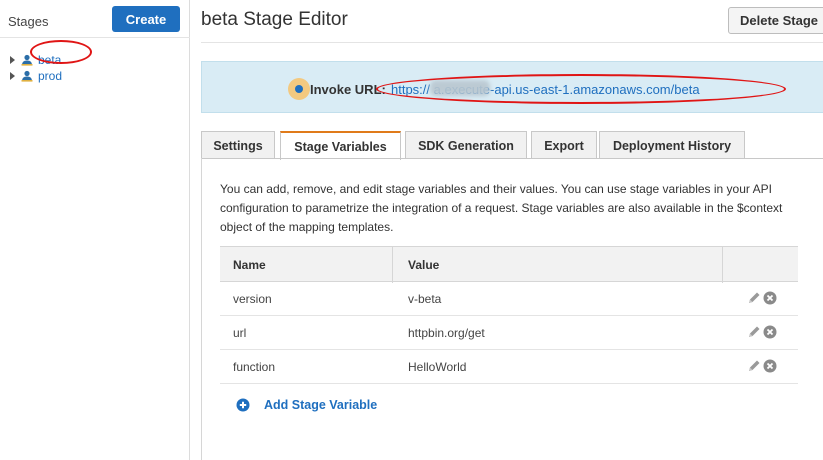 This screenshot has height=460, width=823. I want to click on stage-item-label: prod, so click(50, 76).